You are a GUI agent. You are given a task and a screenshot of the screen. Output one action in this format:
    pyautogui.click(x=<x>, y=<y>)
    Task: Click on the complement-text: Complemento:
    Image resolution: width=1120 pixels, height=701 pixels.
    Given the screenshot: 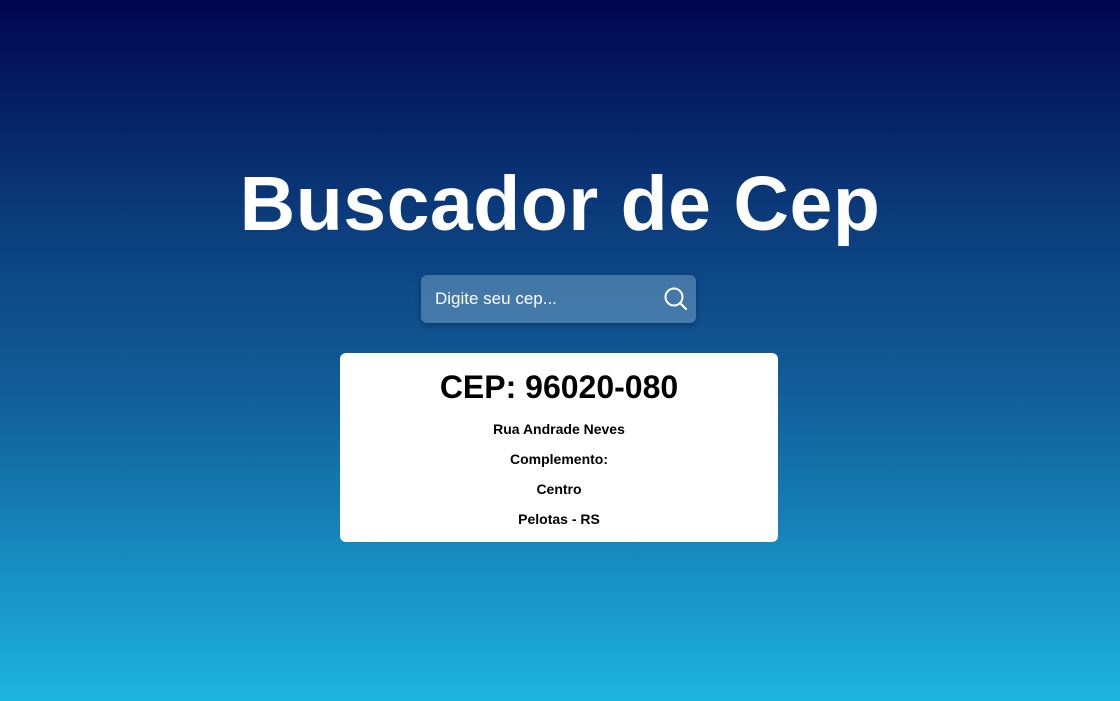 What is the action you would take?
    pyautogui.click(x=559, y=459)
    